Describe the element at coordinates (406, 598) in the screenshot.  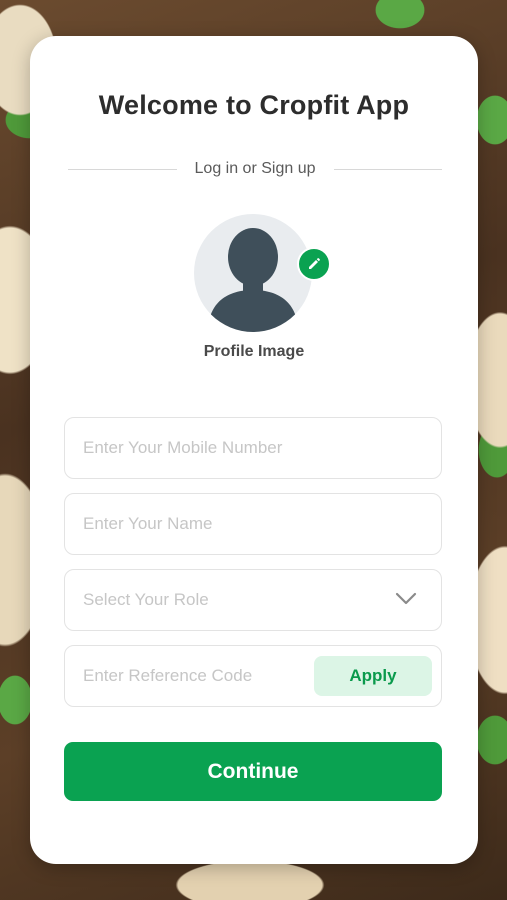
I see `chevron-down-icon` at that location.